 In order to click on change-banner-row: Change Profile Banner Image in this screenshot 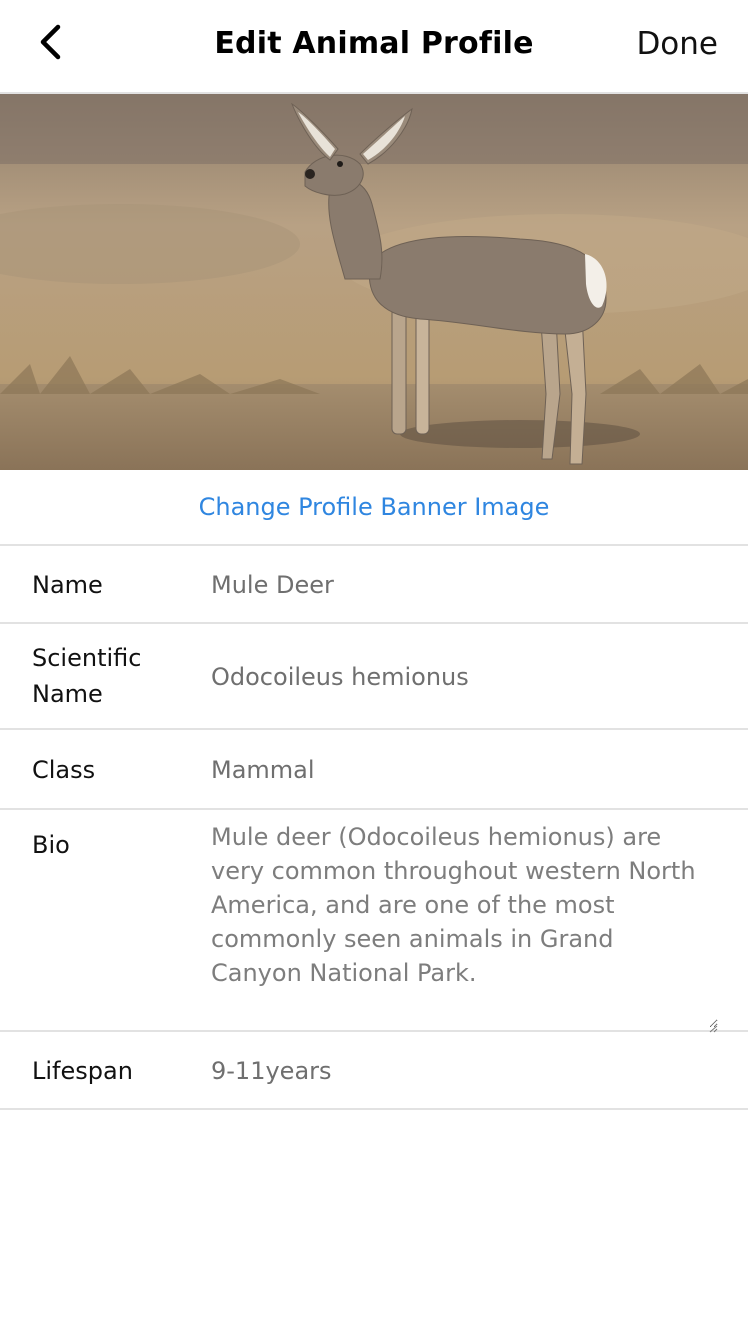, I will do `click(374, 508)`.